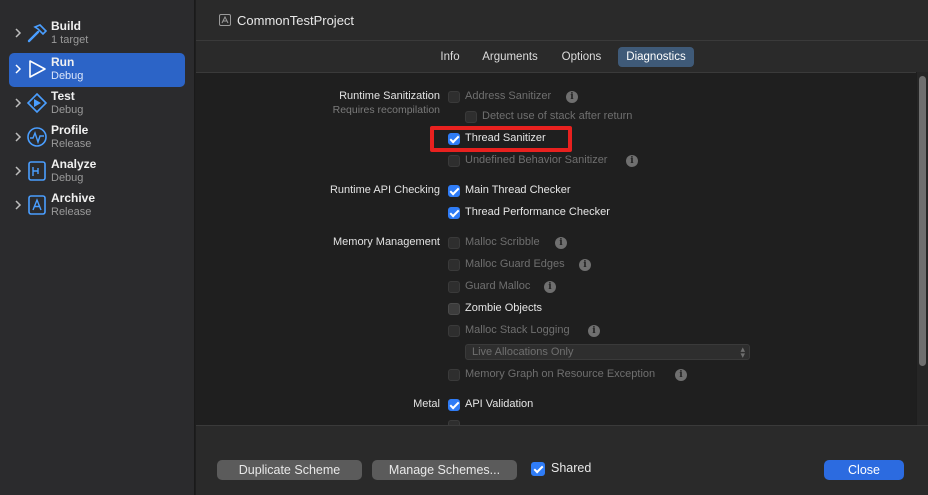 This screenshot has width=928, height=495. I want to click on test-diamond-icon, so click(37, 103).